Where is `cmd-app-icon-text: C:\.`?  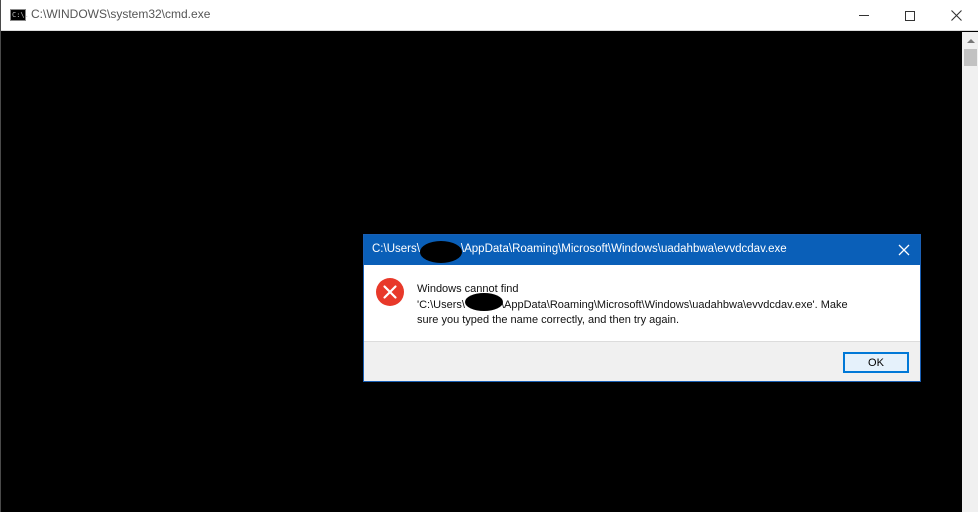
cmd-app-icon-text: C:\. is located at coordinates (20, 15).